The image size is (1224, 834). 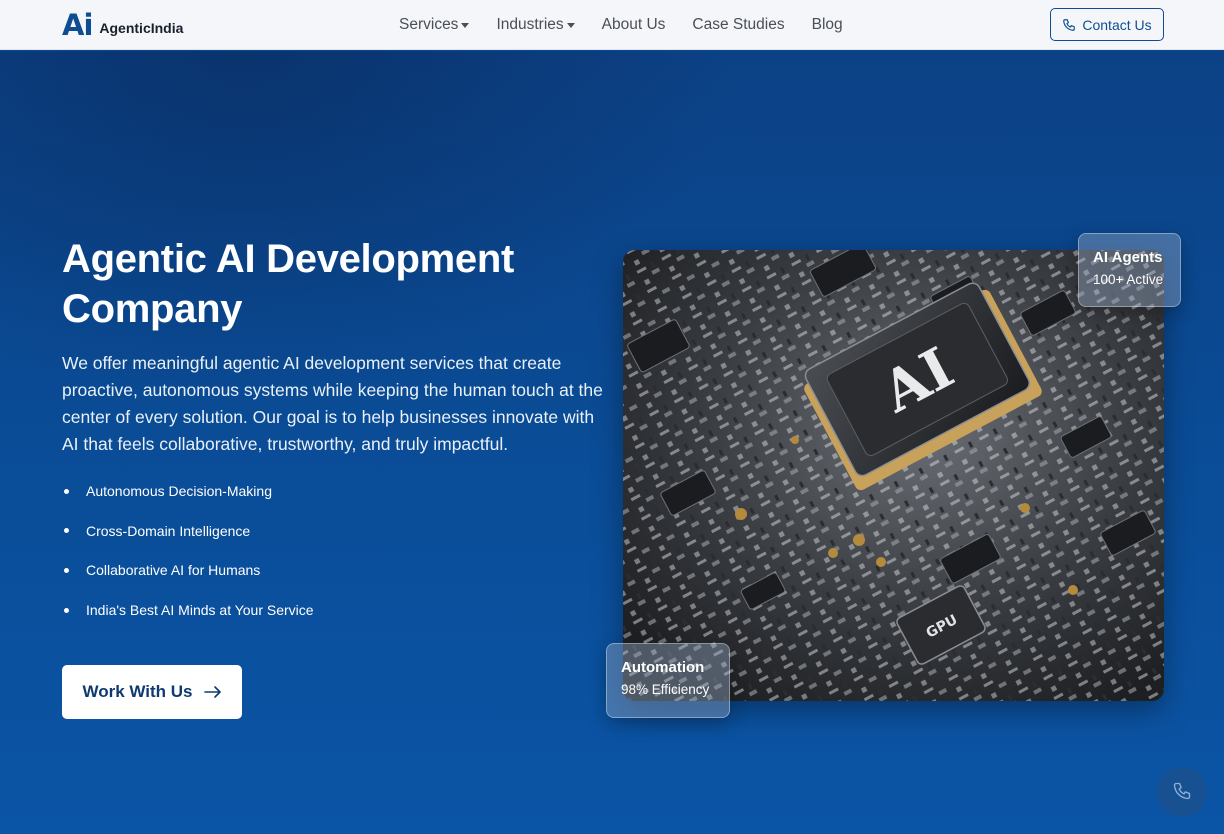 What do you see at coordinates (288, 284) in the screenshot?
I see `hero-title: Agentic AI Development Company` at bounding box center [288, 284].